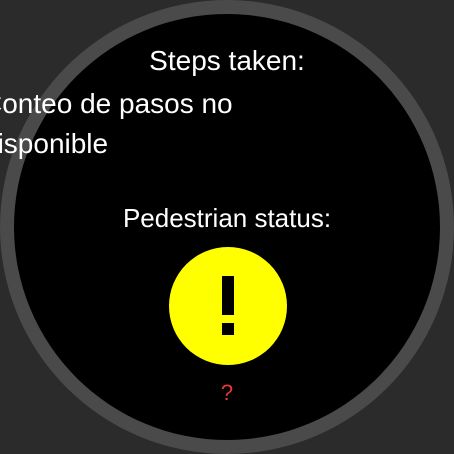  Describe the element at coordinates (227, 392) in the screenshot. I see `pedestrian-status-text: ?` at that location.